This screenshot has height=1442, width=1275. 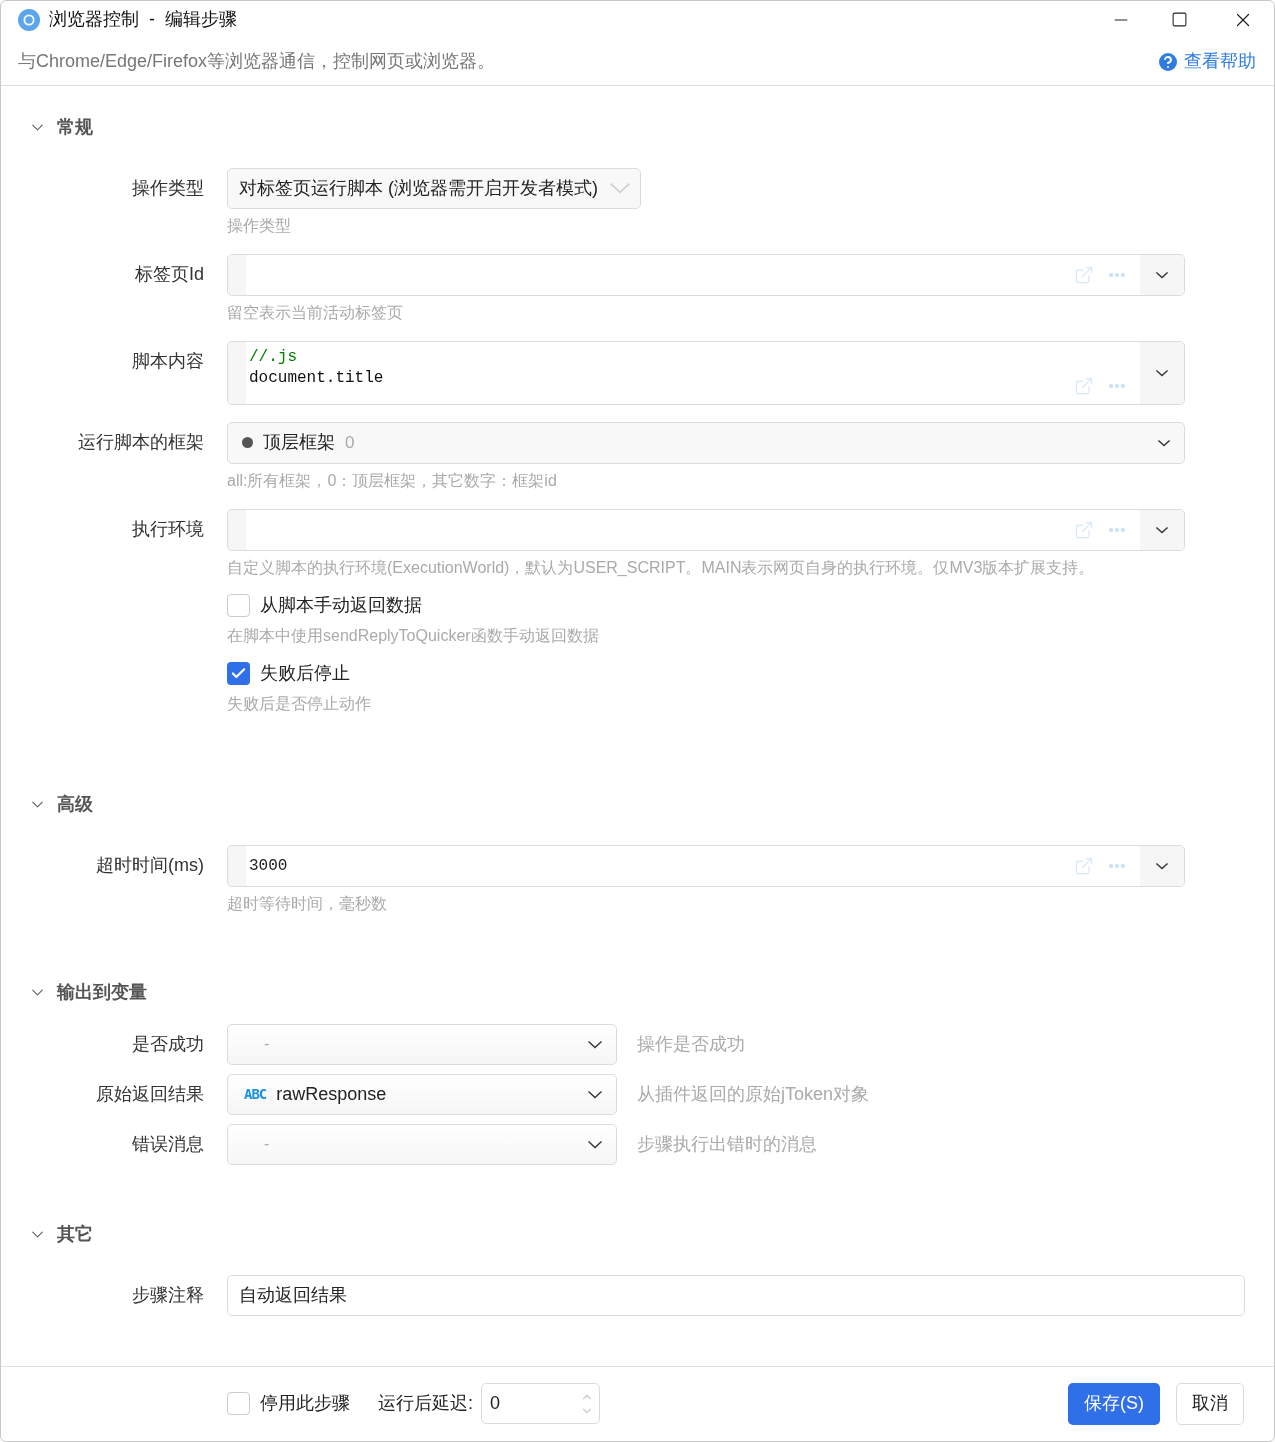 What do you see at coordinates (341, 605) in the screenshot?
I see `checkbox-label: 从脚本手动返回数据` at bounding box center [341, 605].